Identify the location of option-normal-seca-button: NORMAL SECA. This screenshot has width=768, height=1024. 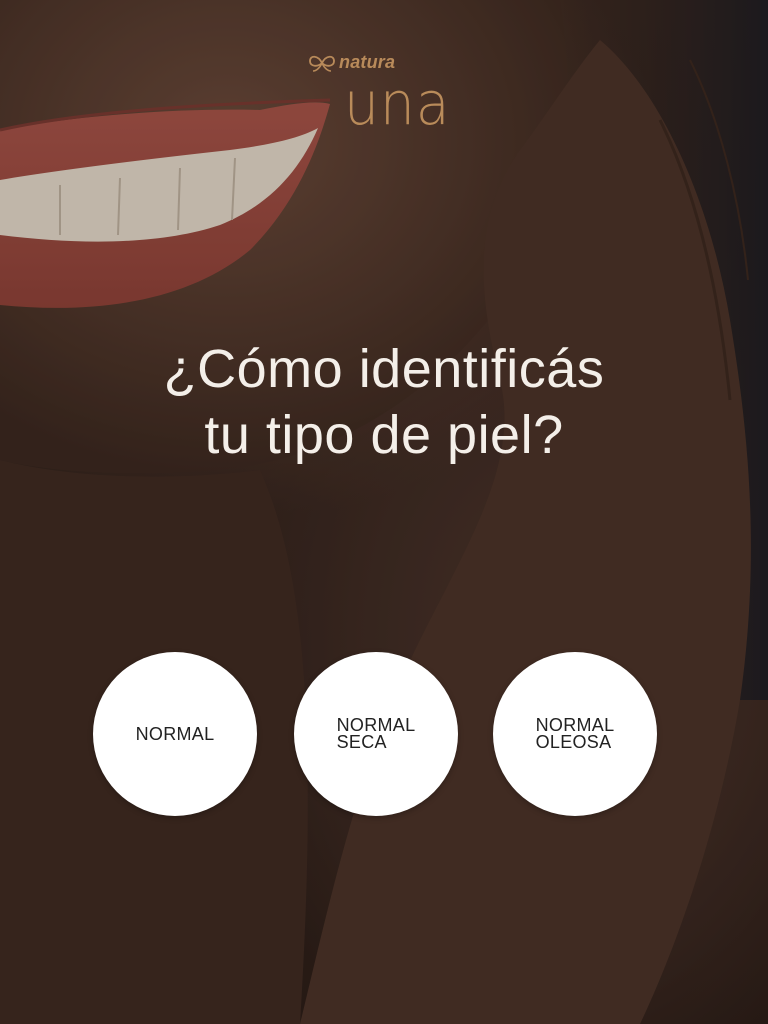
(376, 734).